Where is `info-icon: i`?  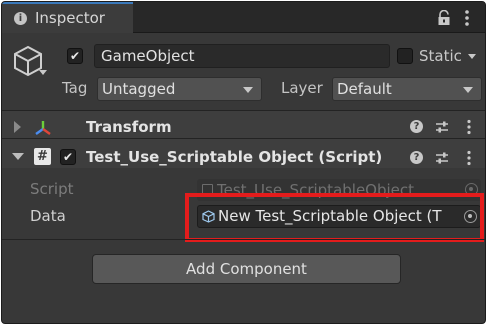 info-icon: i is located at coordinates (20, 18).